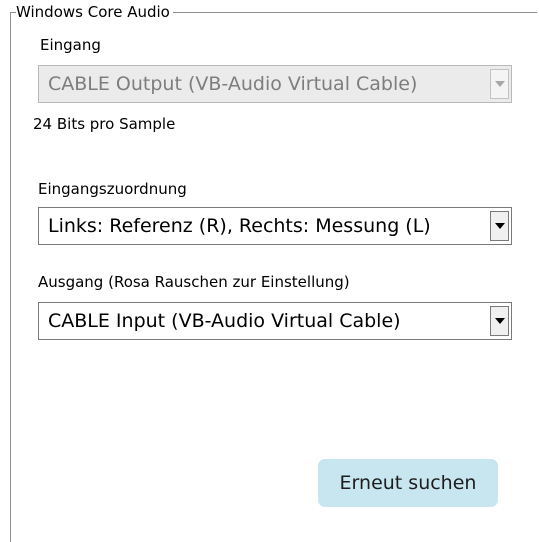 The image size is (539, 542). What do you see at coordinates (94, 12) in the screenshot?
I see `group-title: Windows Core Audio` at bounding box center [94, 12].